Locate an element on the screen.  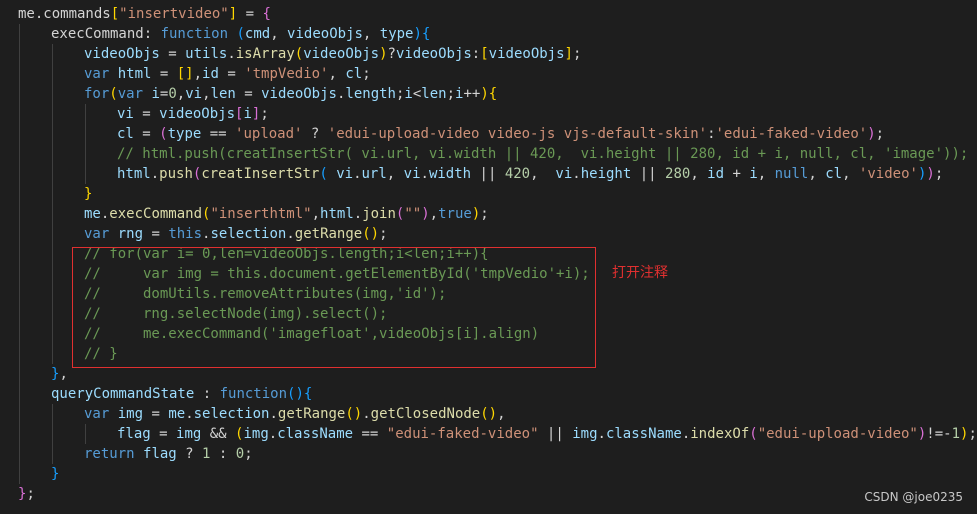
code-token: join is located at coordinates (379, 214).